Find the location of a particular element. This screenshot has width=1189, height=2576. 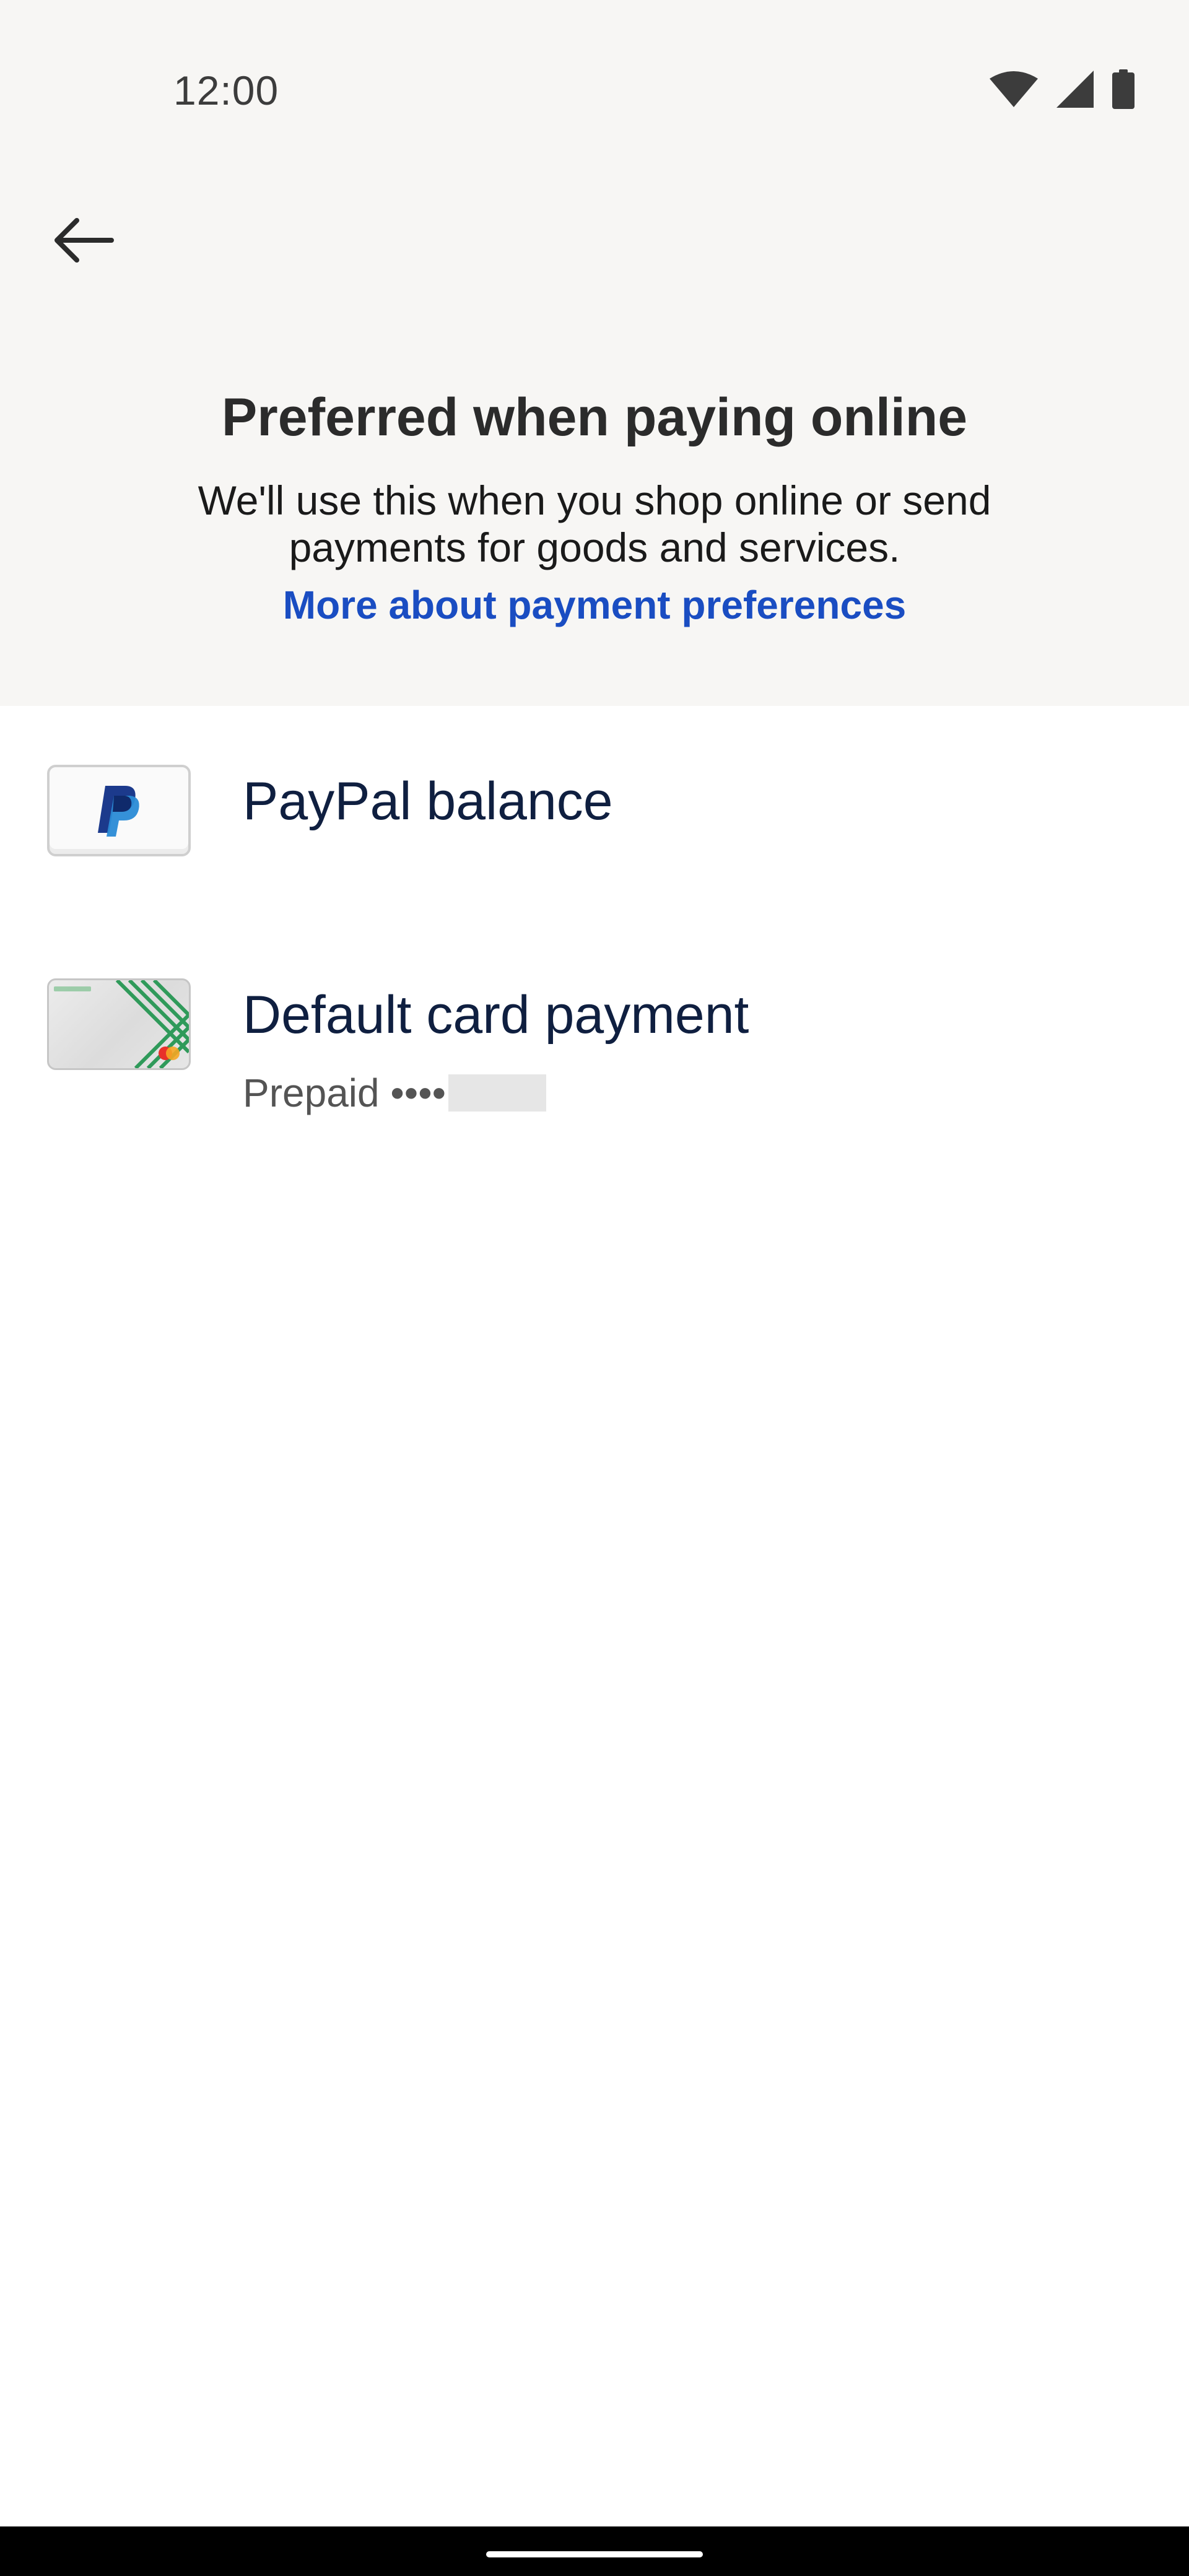

payment-method-subtitle: Prepaid •••• is located at coordinates (394, 1093).